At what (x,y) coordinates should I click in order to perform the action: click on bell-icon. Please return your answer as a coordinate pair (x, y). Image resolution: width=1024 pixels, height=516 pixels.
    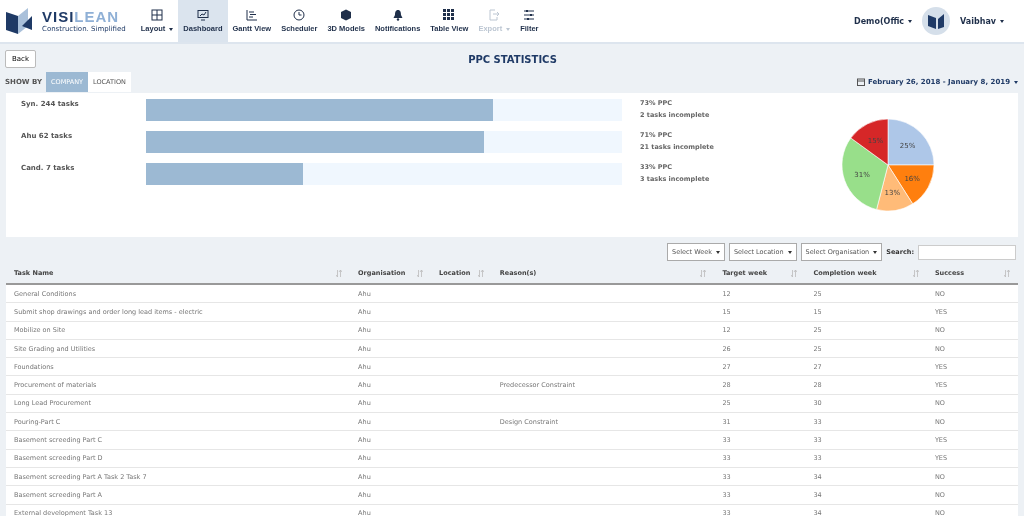
    Looking at the image, I should click on (397, 15).